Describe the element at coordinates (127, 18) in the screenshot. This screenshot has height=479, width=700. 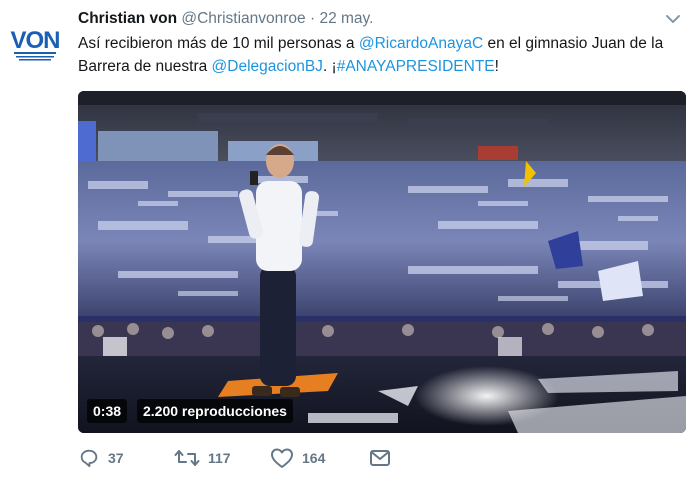
I see `author-name: Christian von` at that location.